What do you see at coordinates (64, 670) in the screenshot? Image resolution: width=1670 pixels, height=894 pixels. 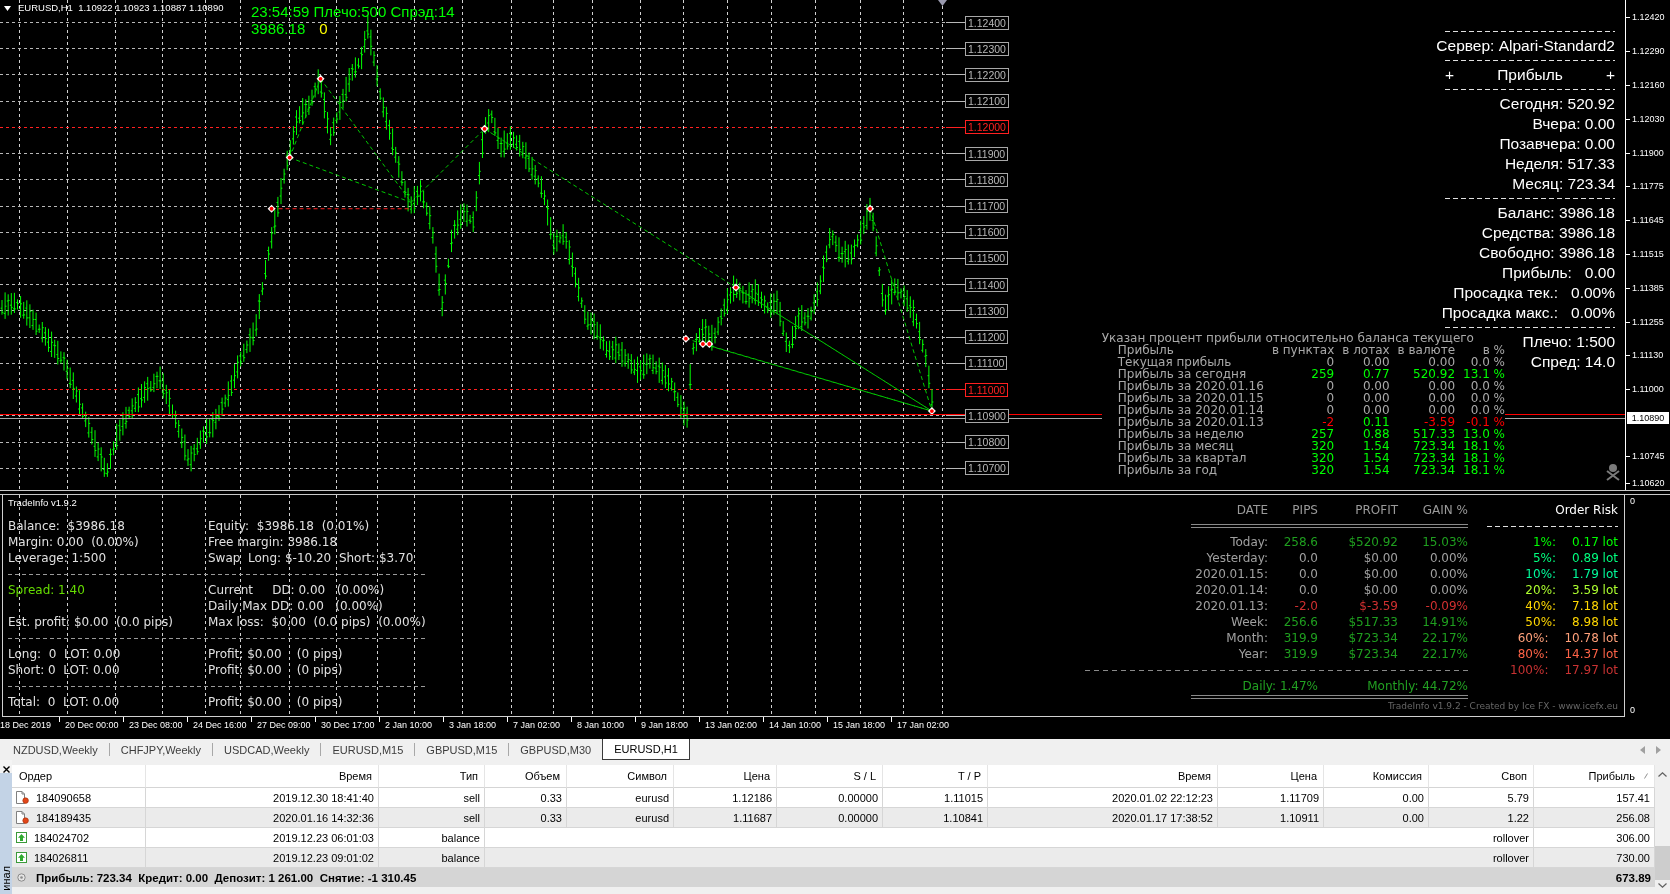 I see `info-text: Short: 0 LOT: 0.00` at bounding box center [64, 670].